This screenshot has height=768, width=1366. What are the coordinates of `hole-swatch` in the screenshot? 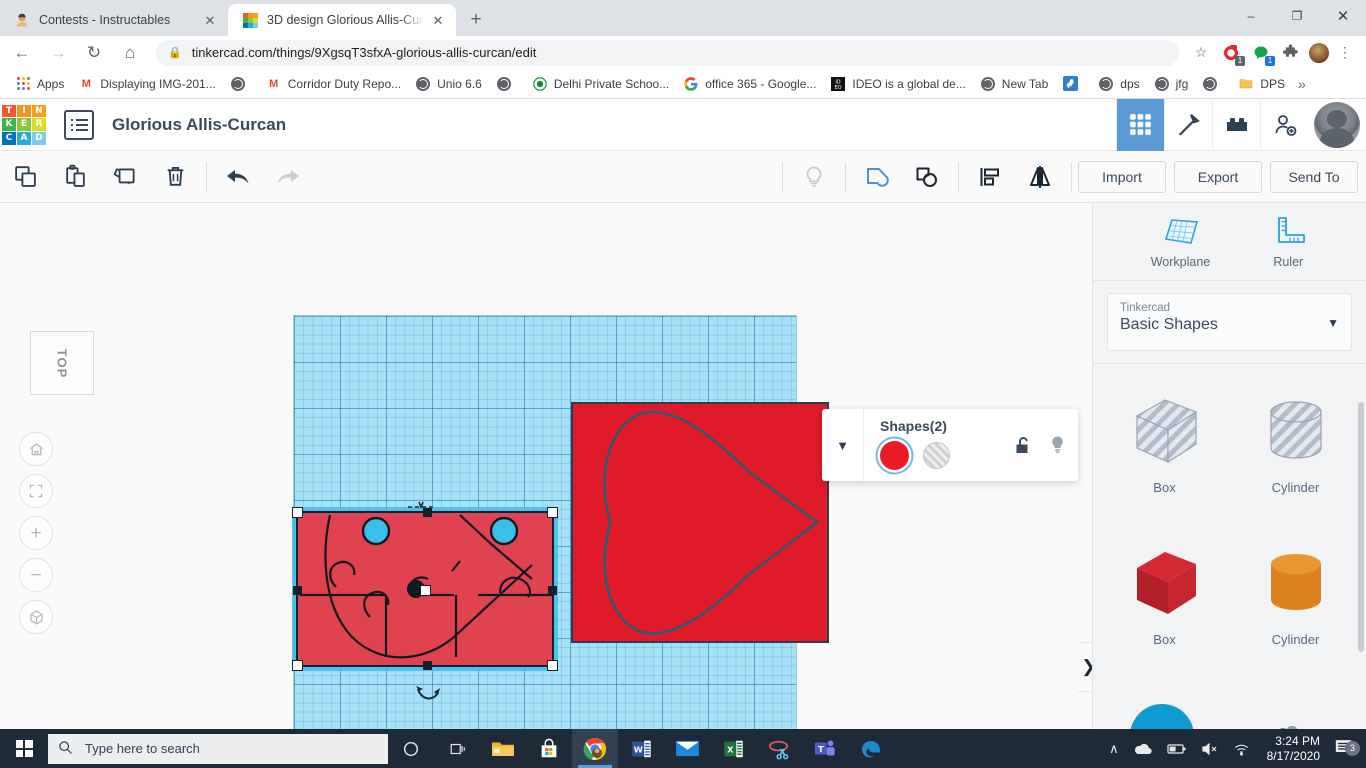 It's located at (936, 455).